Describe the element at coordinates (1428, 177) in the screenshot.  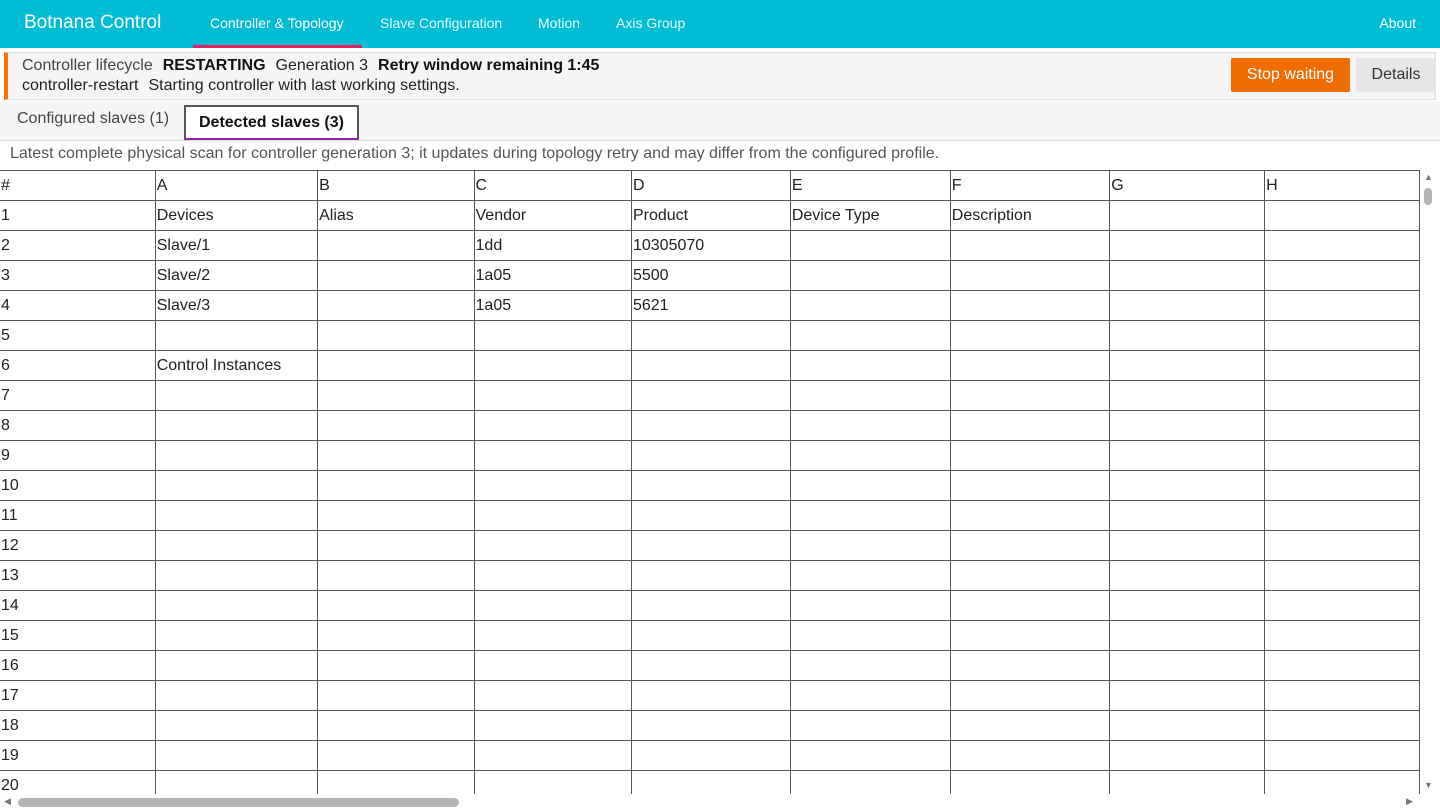
I see `scroll-up-icon: ▲` at that location.